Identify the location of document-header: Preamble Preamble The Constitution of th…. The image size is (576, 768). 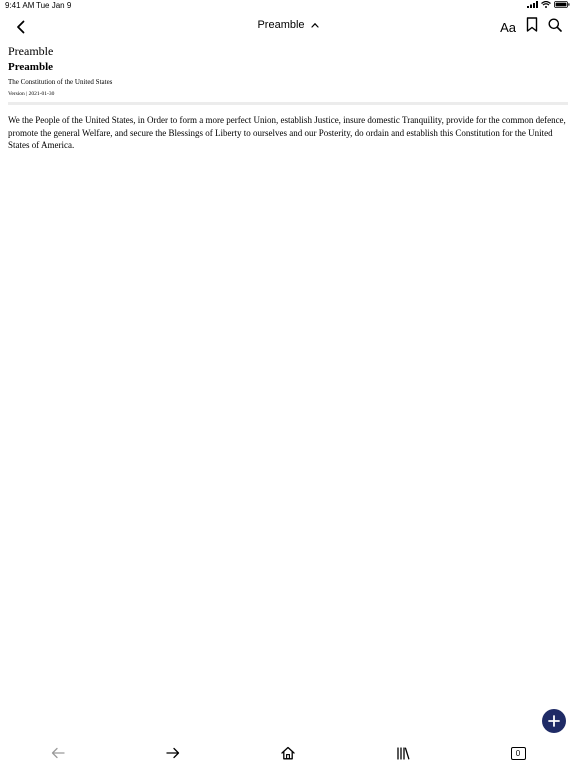
(288, 74).